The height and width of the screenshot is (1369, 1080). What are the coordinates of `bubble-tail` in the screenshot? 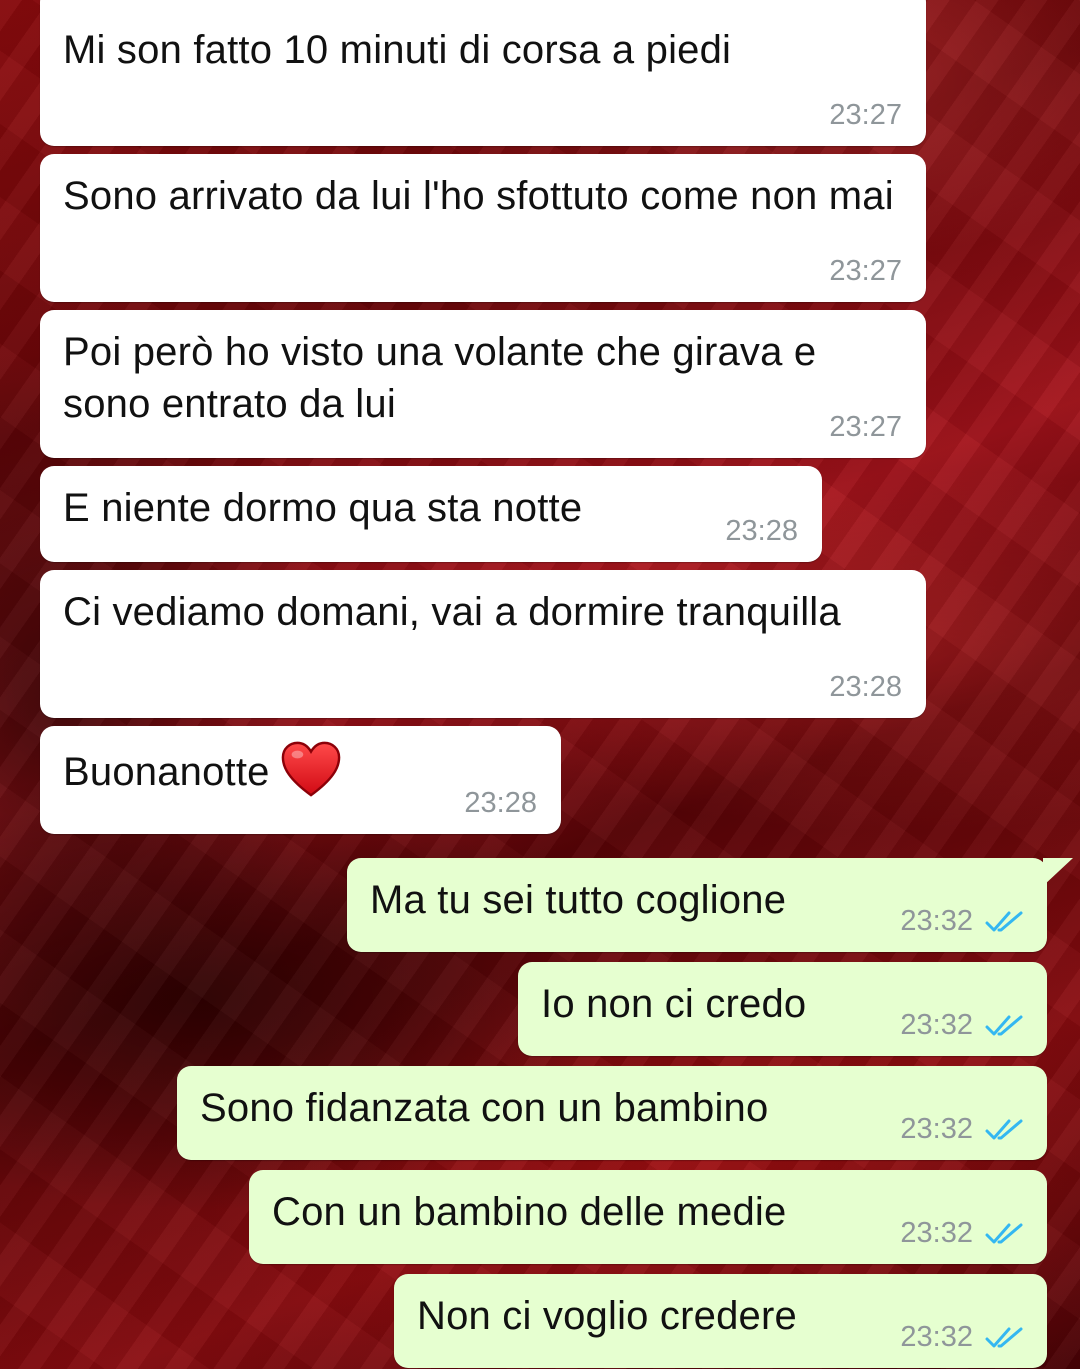 It's located at (1058, 872).